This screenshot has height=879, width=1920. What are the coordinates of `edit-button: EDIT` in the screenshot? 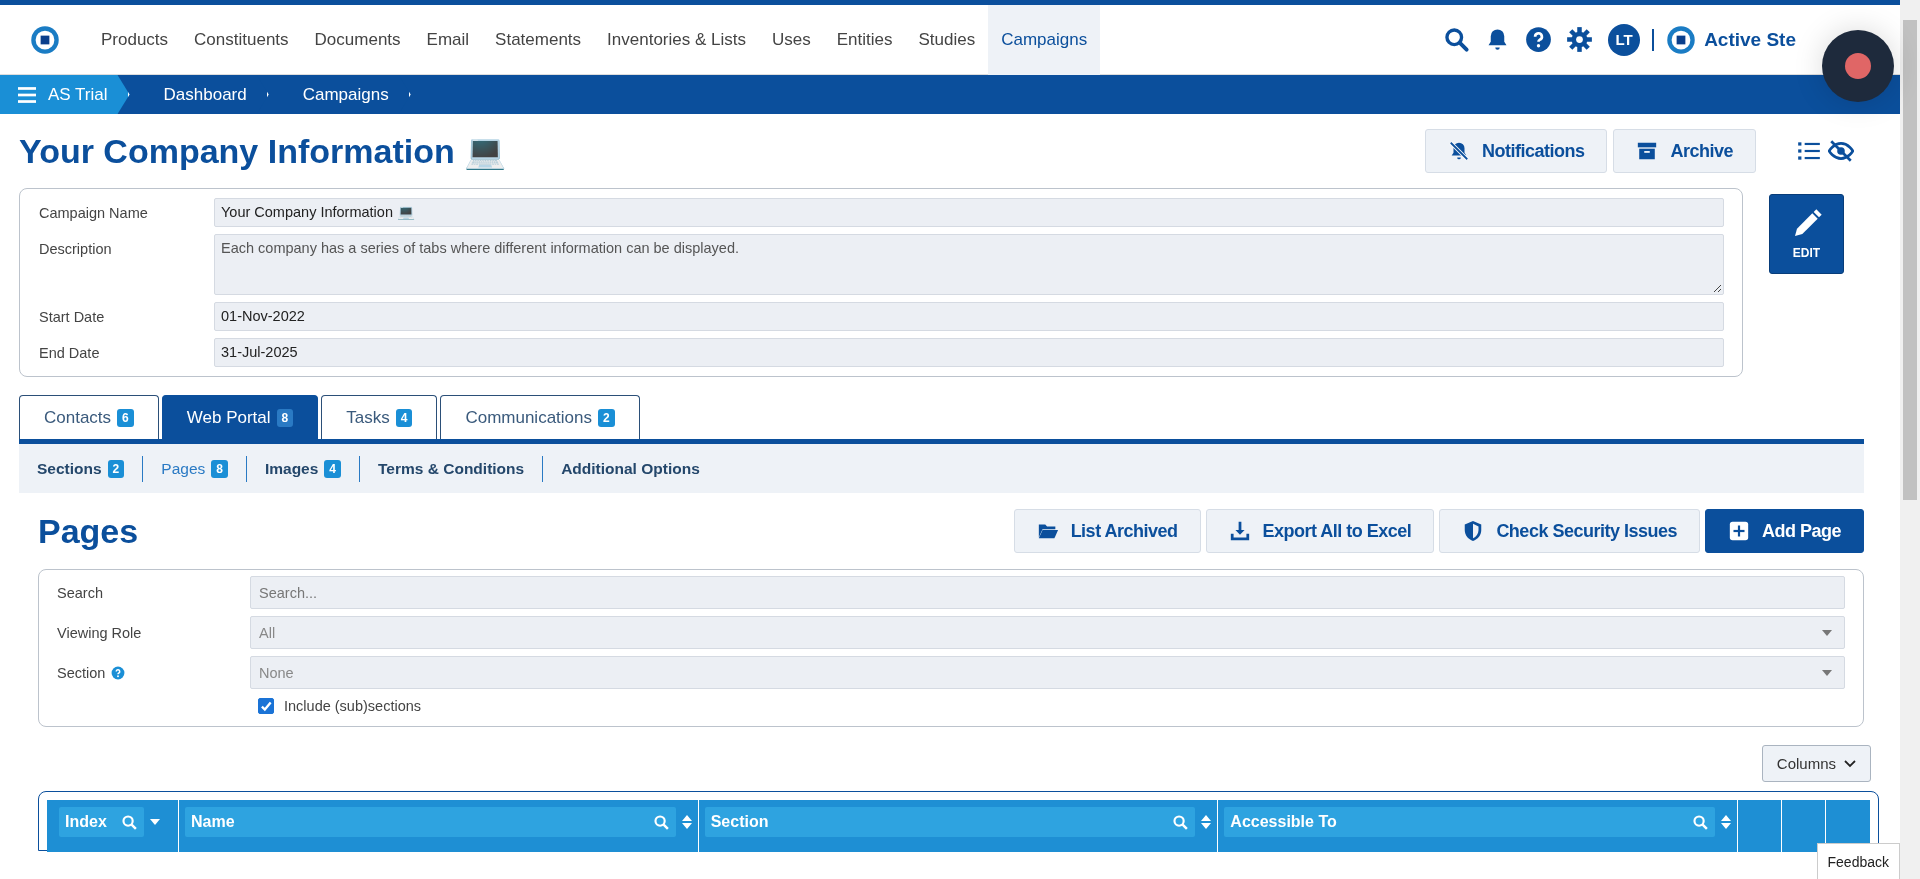 It's located at (1806, 234).